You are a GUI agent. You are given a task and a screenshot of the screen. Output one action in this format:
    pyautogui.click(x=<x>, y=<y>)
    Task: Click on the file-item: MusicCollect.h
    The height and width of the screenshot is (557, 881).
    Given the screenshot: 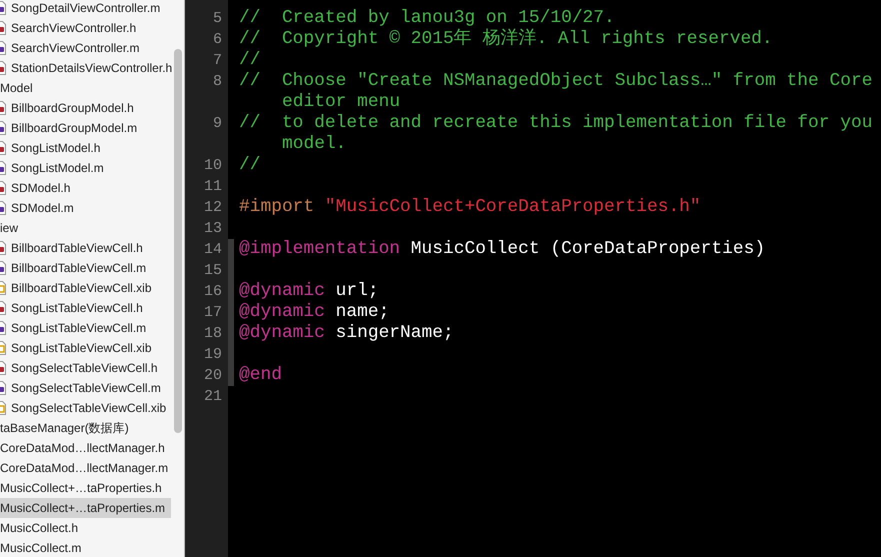 What is the action you would take?
    pyautogui.click(x=85, y=528)
    